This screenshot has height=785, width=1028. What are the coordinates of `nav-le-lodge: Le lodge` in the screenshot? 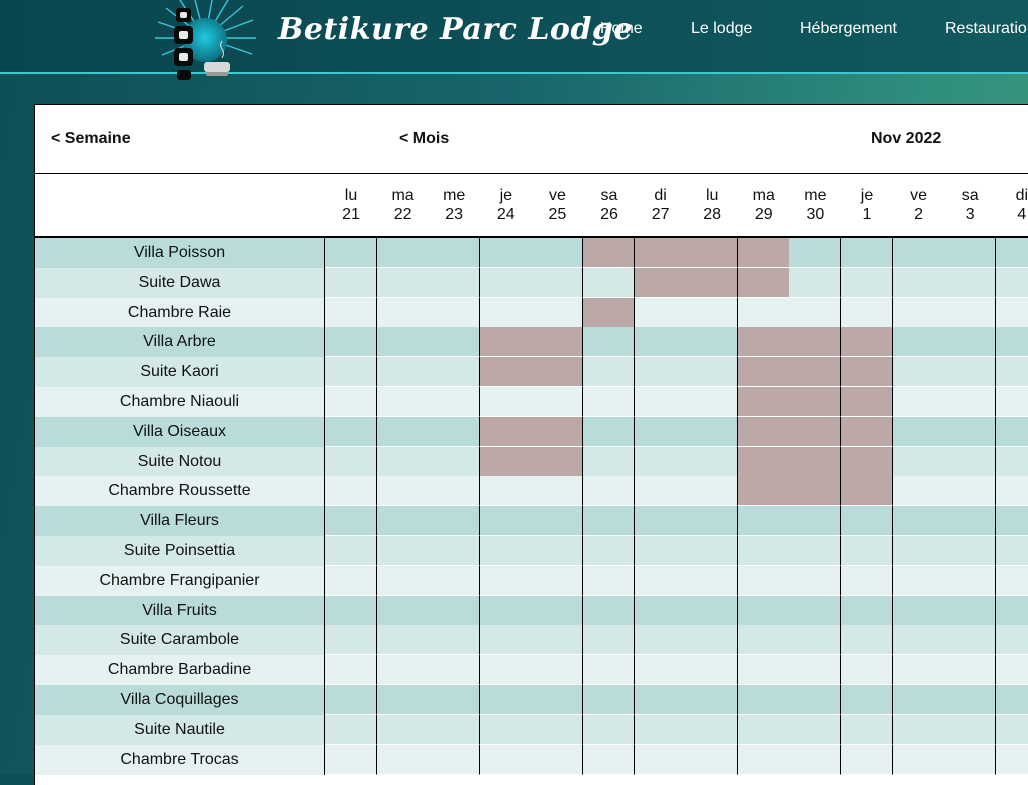 It's located at (721, 29).